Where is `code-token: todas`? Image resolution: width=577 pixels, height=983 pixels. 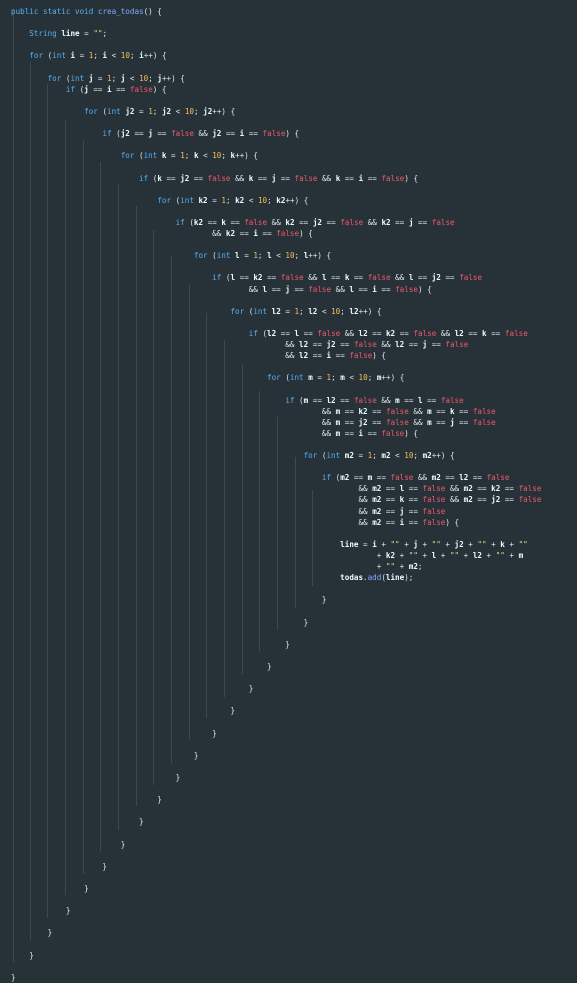 code-token: todas is located at coordinates (352, 578).